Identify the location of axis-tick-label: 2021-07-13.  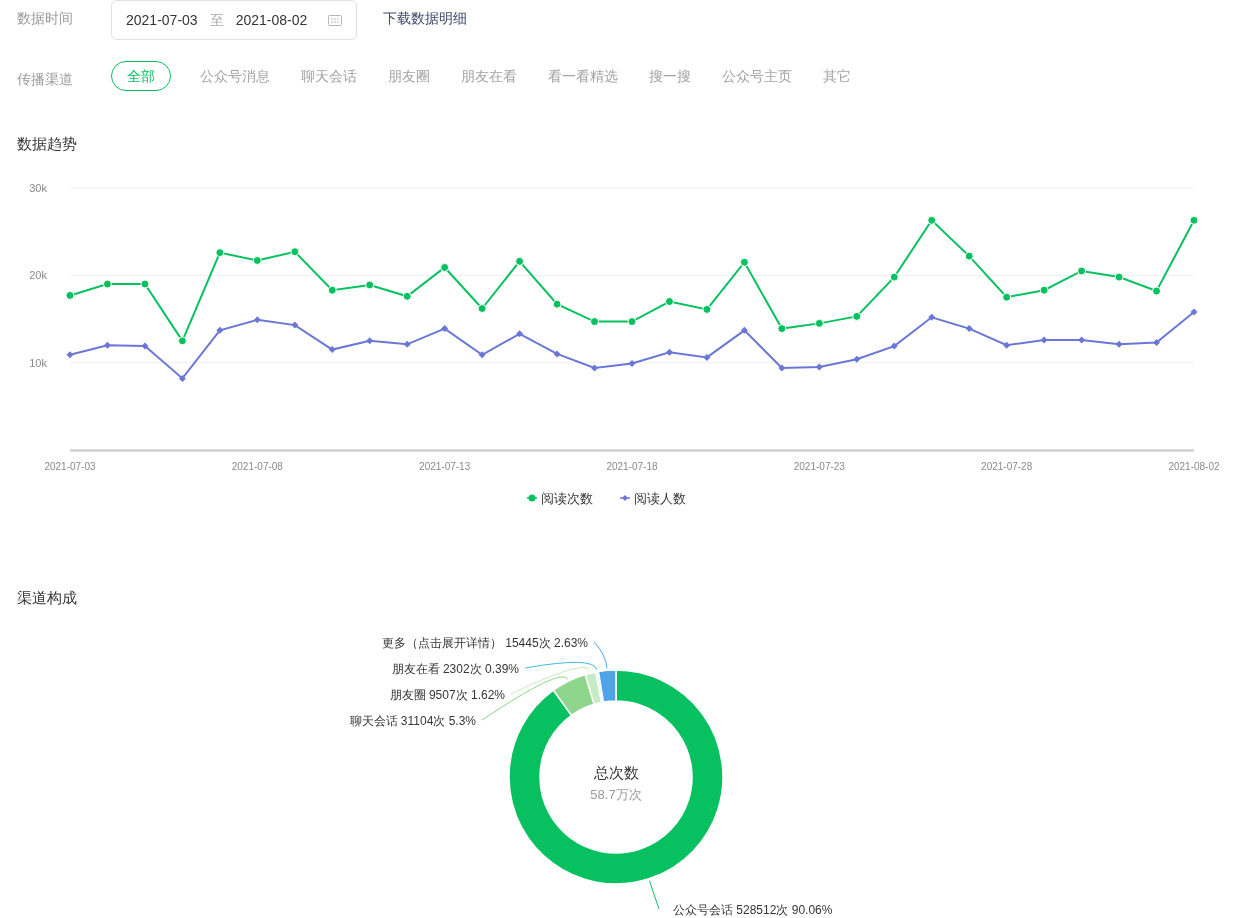
(445, 466).